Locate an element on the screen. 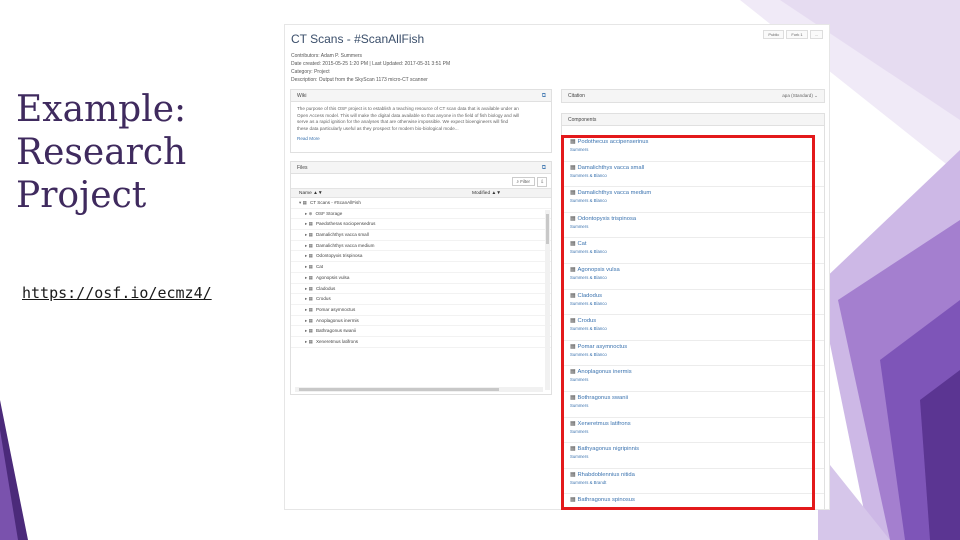 This screenshot has width=960, height=540. files-column-headers: Name ▲▼ Modified ▲▼ is located at coordinates (421, 193).